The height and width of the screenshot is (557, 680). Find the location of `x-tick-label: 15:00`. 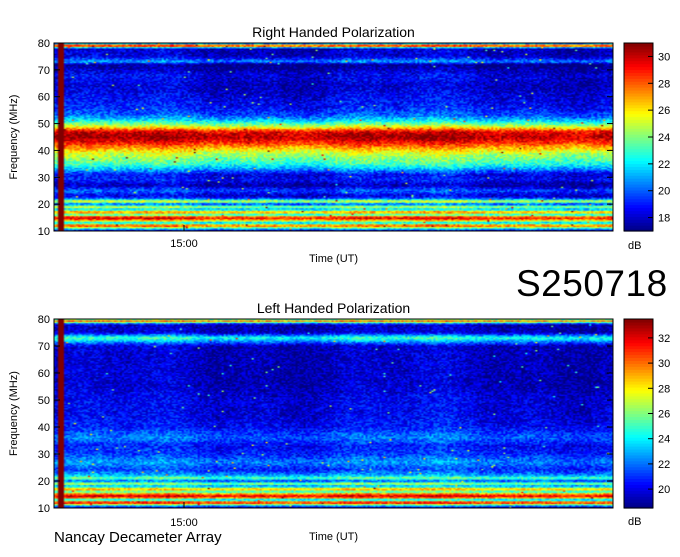

x-tick-label: 15:00 is located at coordinates (184, 244).